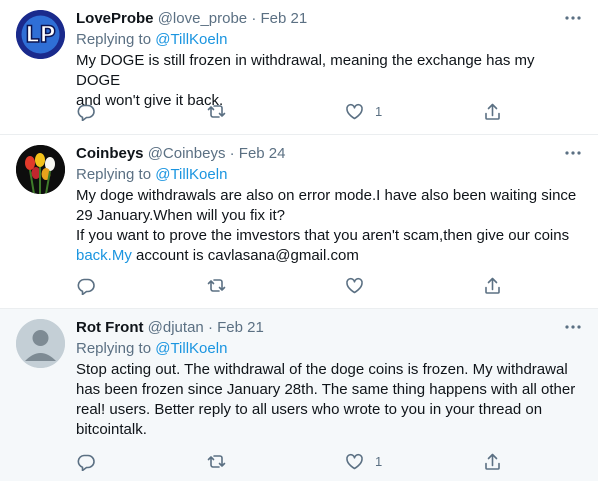 This screenshot has width=598, height=481. I want to click on tweet-text-fragment: account is cavlasana@gmail.com, so click(245, 255).